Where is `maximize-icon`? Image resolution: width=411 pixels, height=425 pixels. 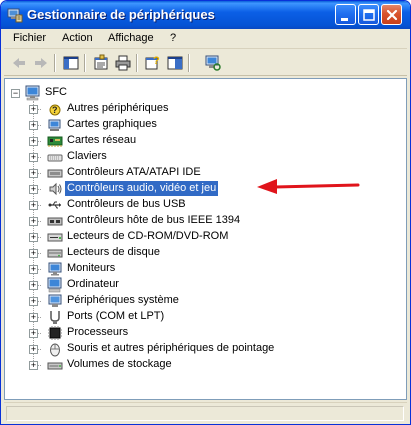
maximize-icon is located at coordinates (369, 15).